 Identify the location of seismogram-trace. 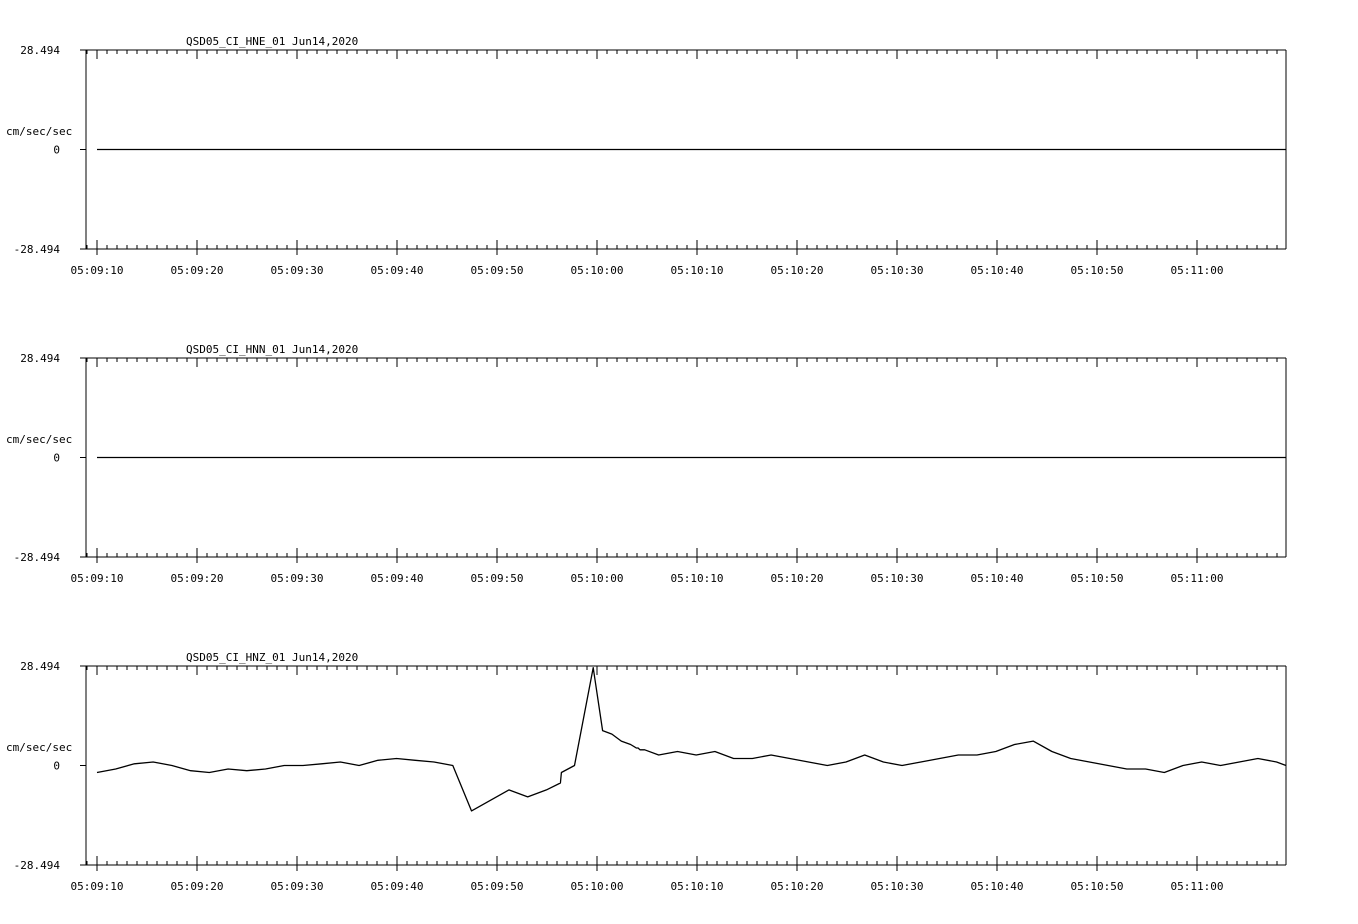
(691, 739).